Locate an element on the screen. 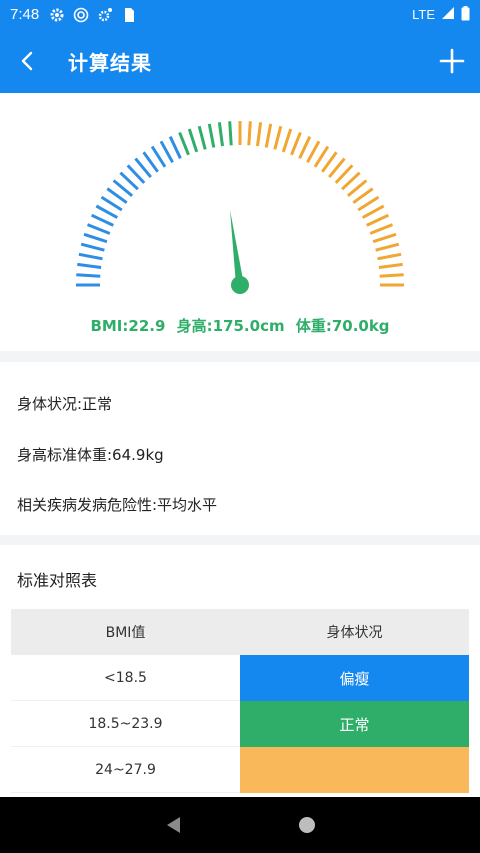 The width and height of the screenshot is (480, 853). triangle-back-icon is located at coordinates (173, 825).